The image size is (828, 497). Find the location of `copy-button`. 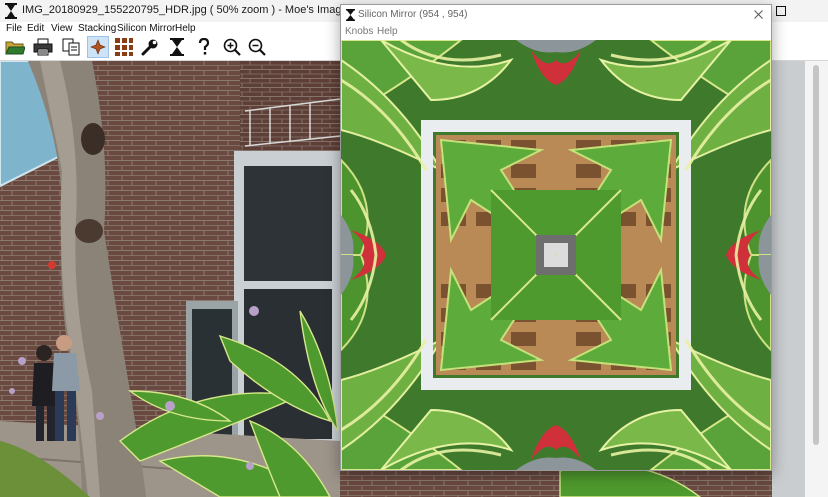

copy-button is located at coordinates (71, 47).